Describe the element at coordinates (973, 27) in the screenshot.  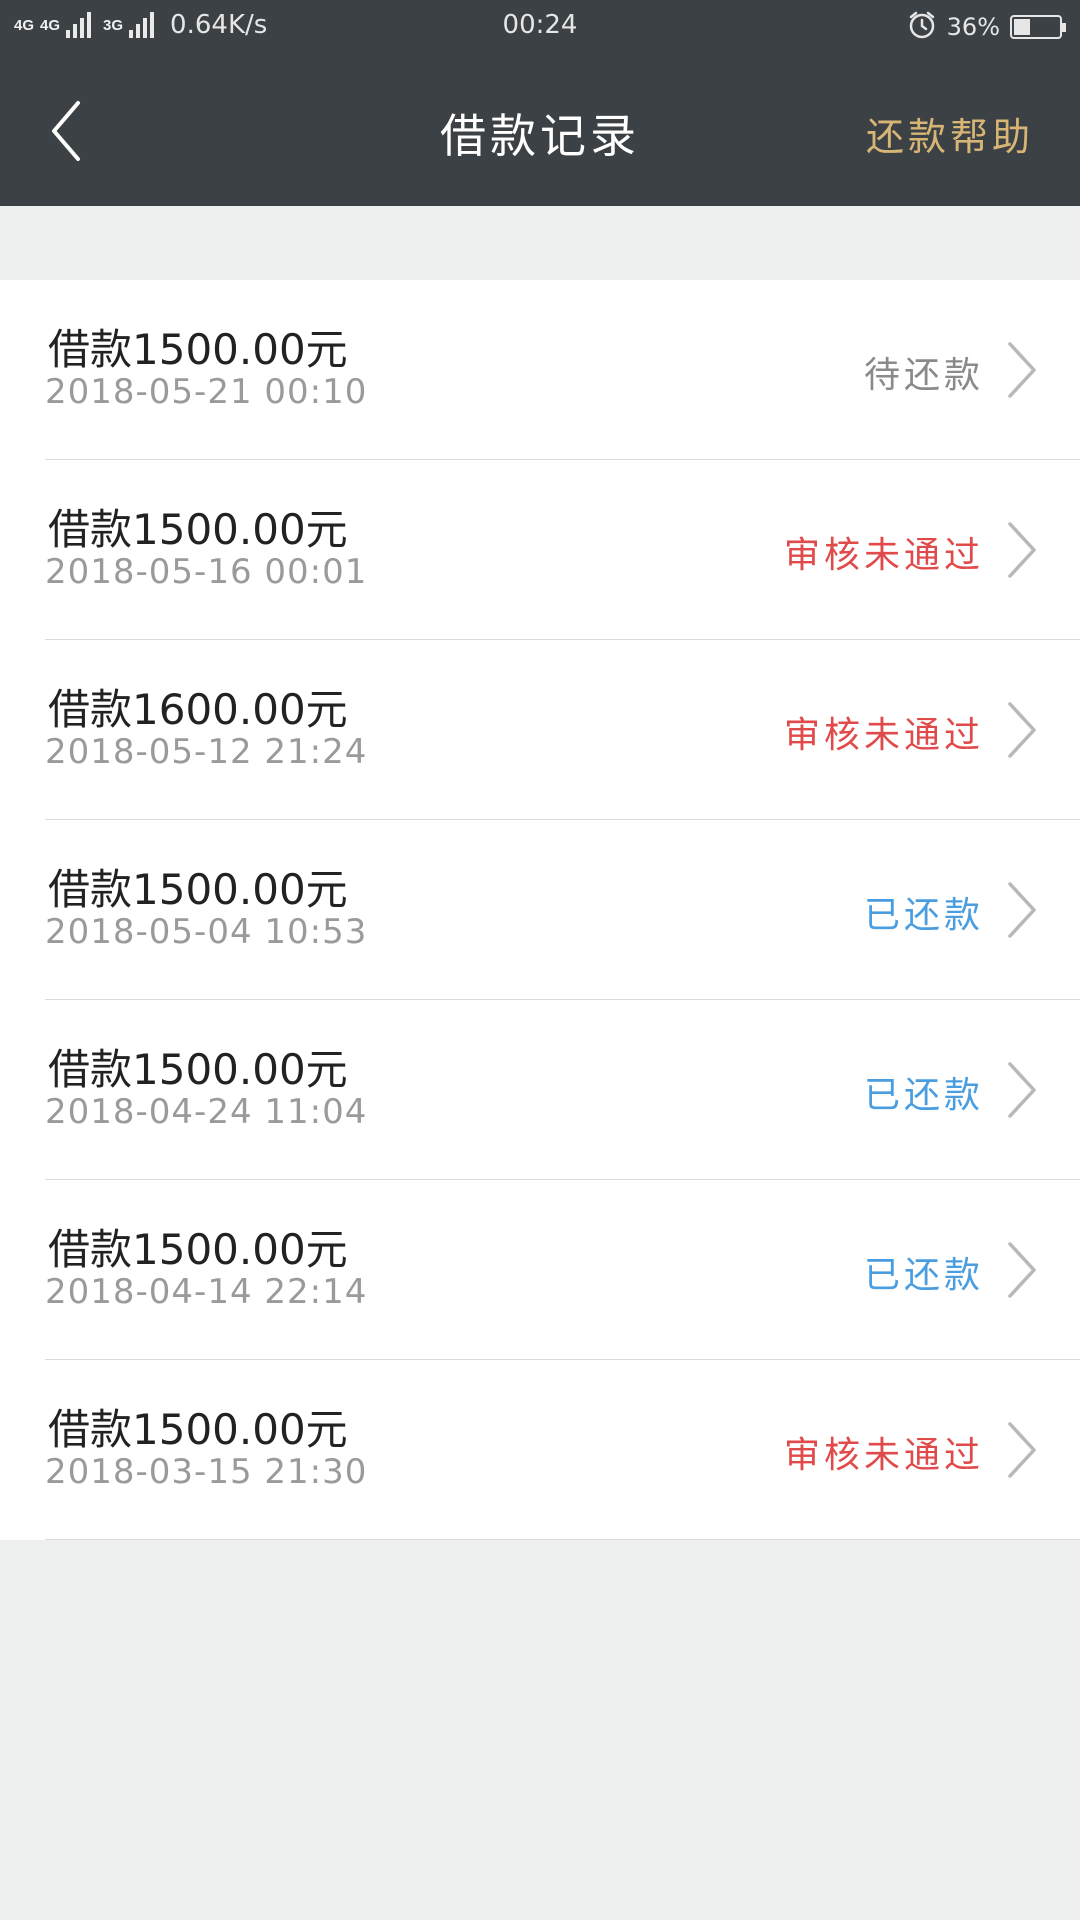
I see `battery-percent: 36%` at that location.